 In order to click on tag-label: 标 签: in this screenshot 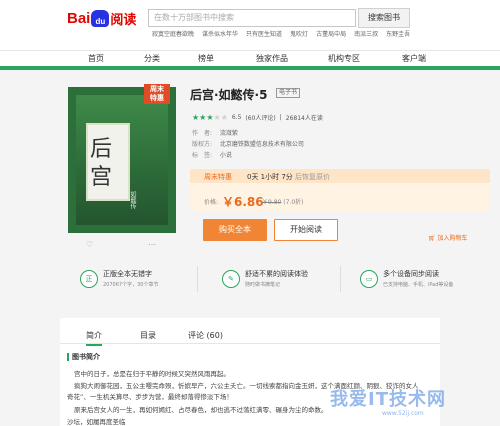, I will do `click(202, 155)`.